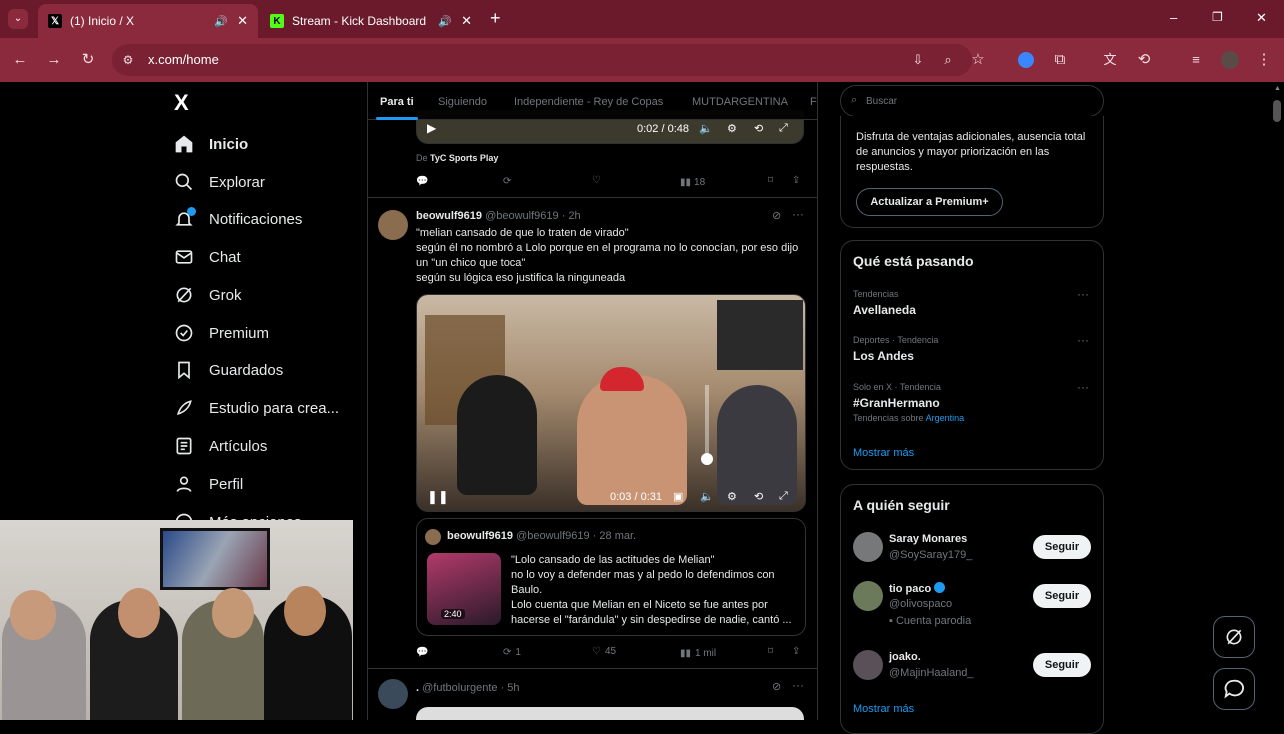 This screenshot has width=1284, height=734. I want to click on author-handle: @futbolurgente · 5h, so click(470, 688).